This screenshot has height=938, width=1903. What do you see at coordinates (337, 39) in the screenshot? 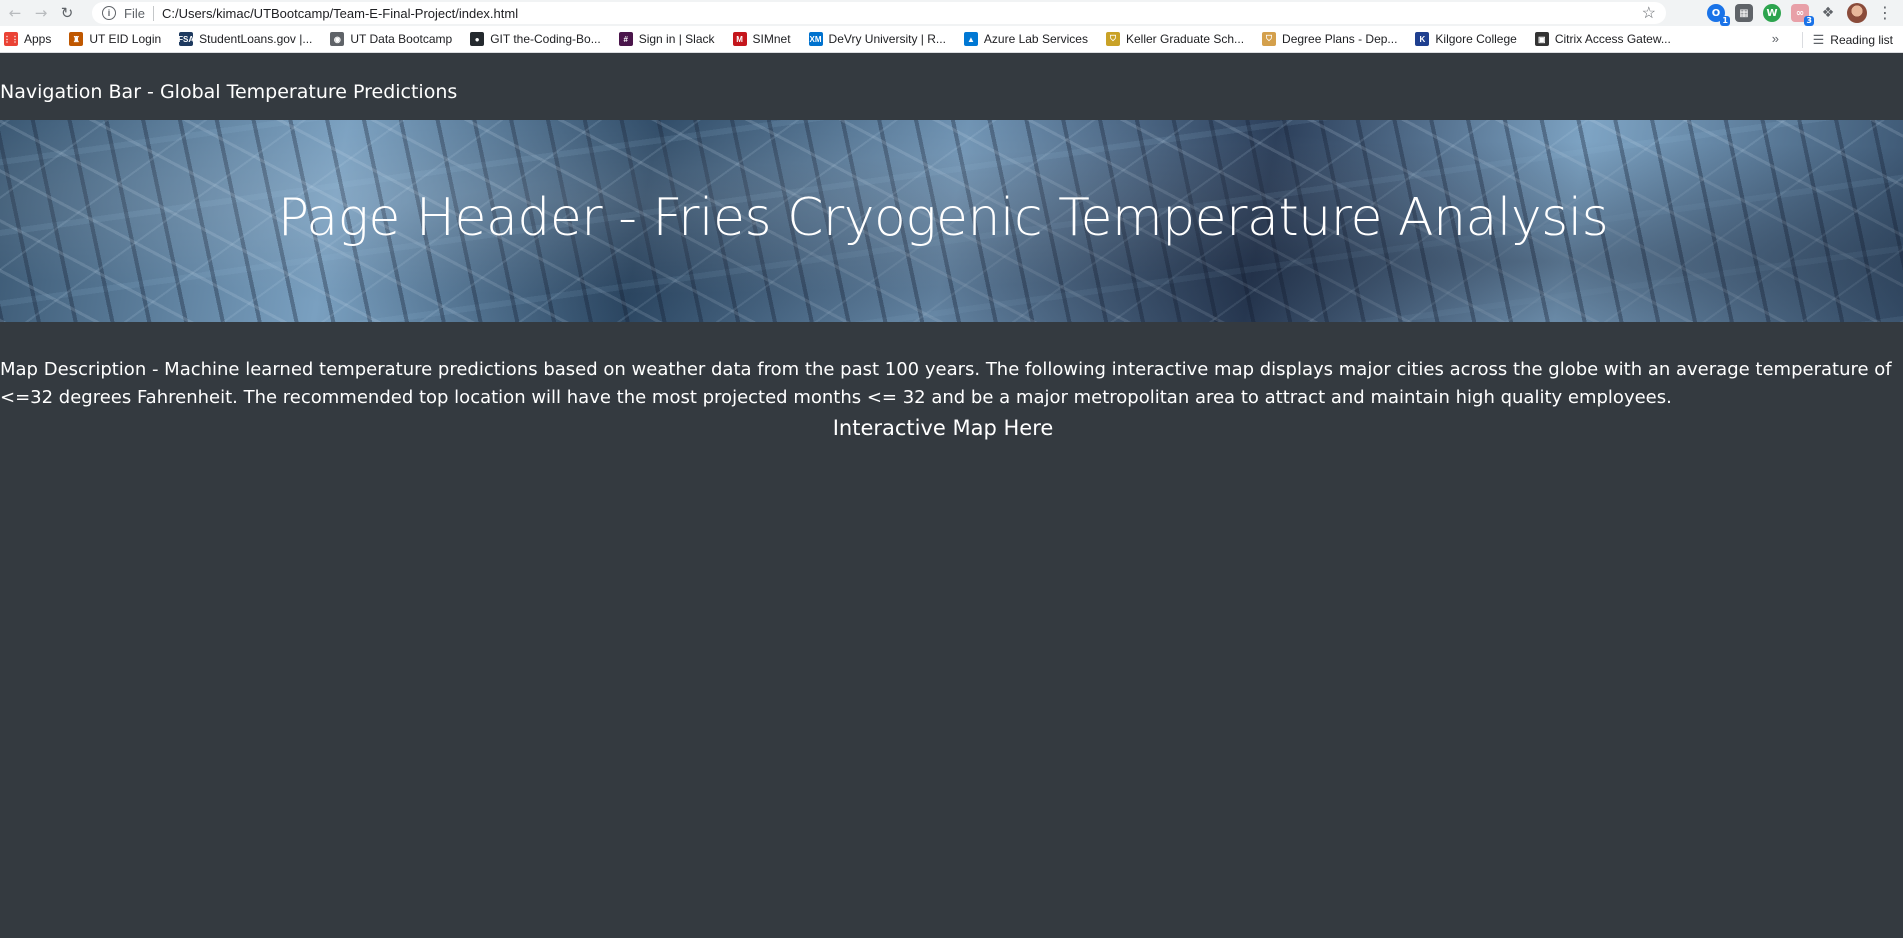
I see `globe-icon: ◉` at bounding box center [337, 39].